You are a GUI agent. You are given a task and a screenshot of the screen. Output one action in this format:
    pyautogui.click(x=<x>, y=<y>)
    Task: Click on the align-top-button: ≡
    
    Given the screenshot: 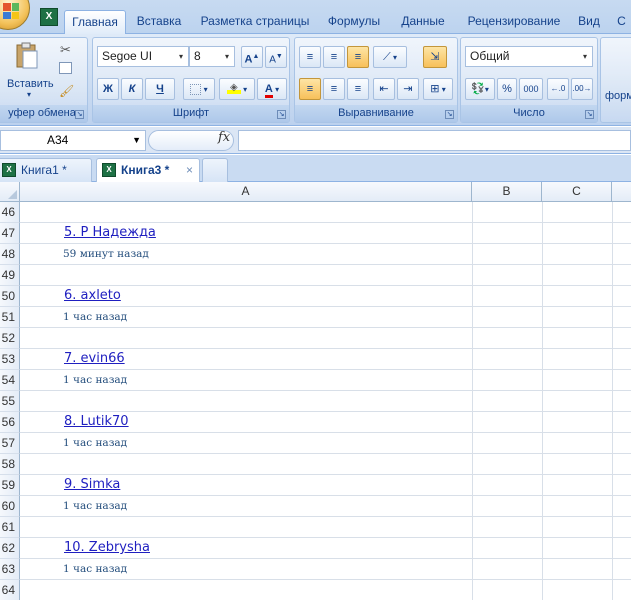 What is the action you would take?
    pyautogui.click(x=310, y=57)
    